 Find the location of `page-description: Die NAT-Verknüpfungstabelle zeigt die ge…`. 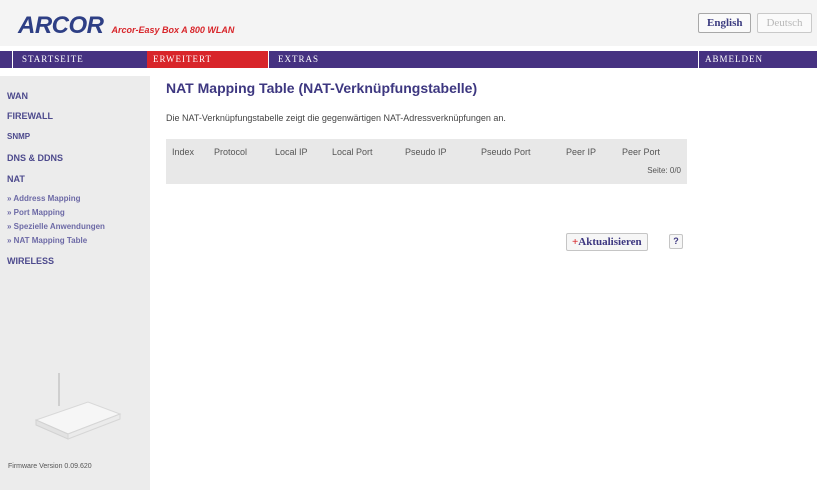

page-description: Die NAT-Verknüpfungstabelle zeigt die ge… is located at coordinates (336, 118).